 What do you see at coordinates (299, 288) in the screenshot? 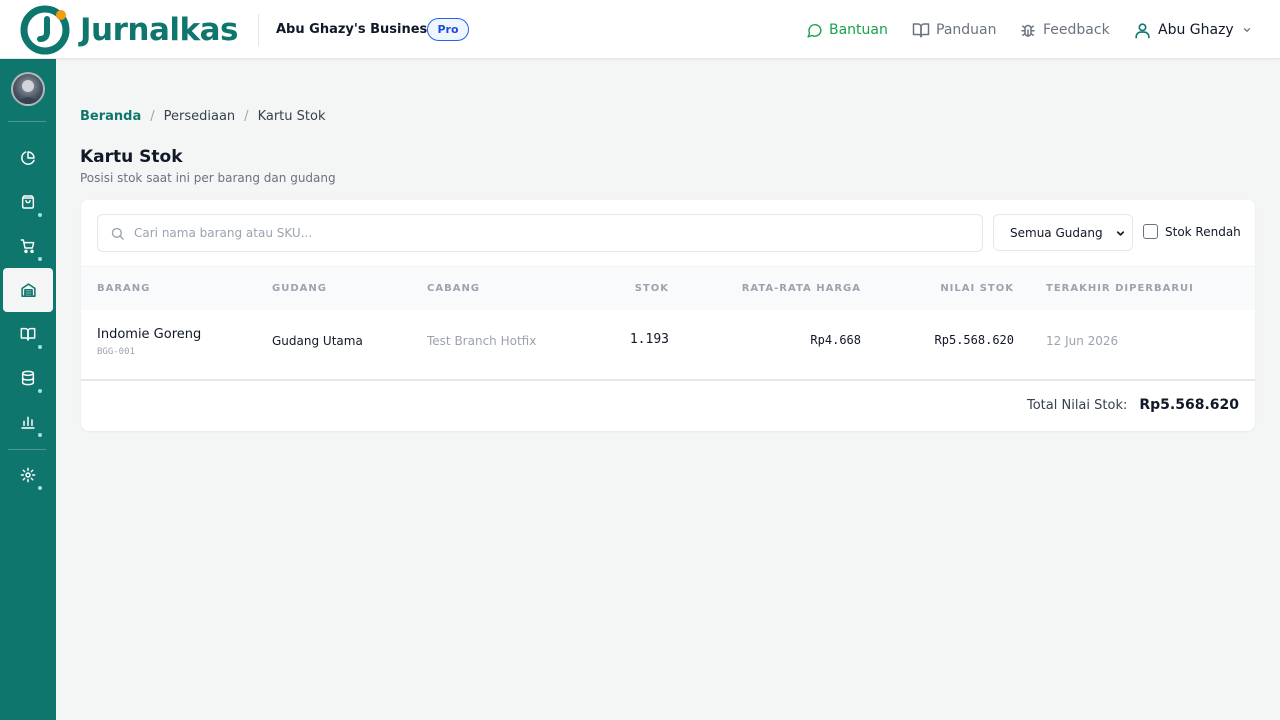
I see `column-header-warehouse: GUDANG` at bounding box center [299, 288].